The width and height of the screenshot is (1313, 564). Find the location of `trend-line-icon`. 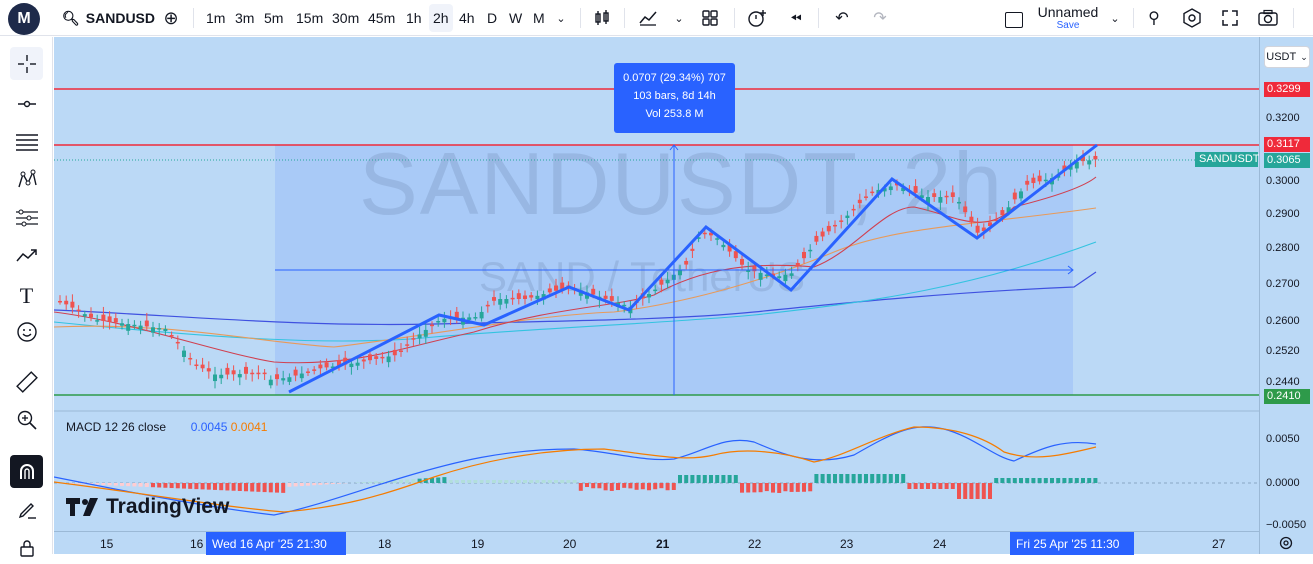

trend-line-icon is located at coordinates (26, 103).